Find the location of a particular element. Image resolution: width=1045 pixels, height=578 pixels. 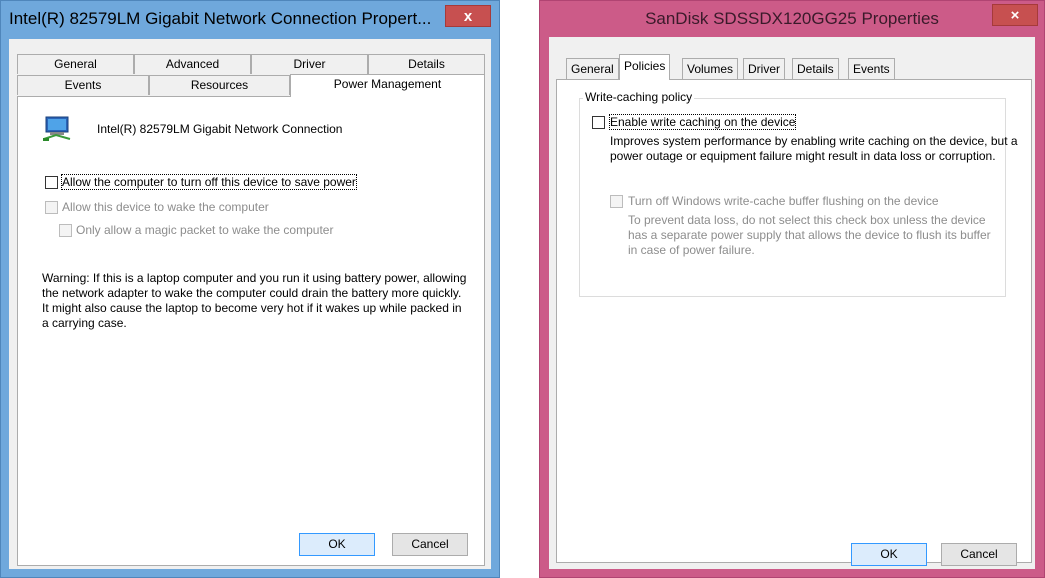

network-adapter-icon is located at coordinates (57, 128).